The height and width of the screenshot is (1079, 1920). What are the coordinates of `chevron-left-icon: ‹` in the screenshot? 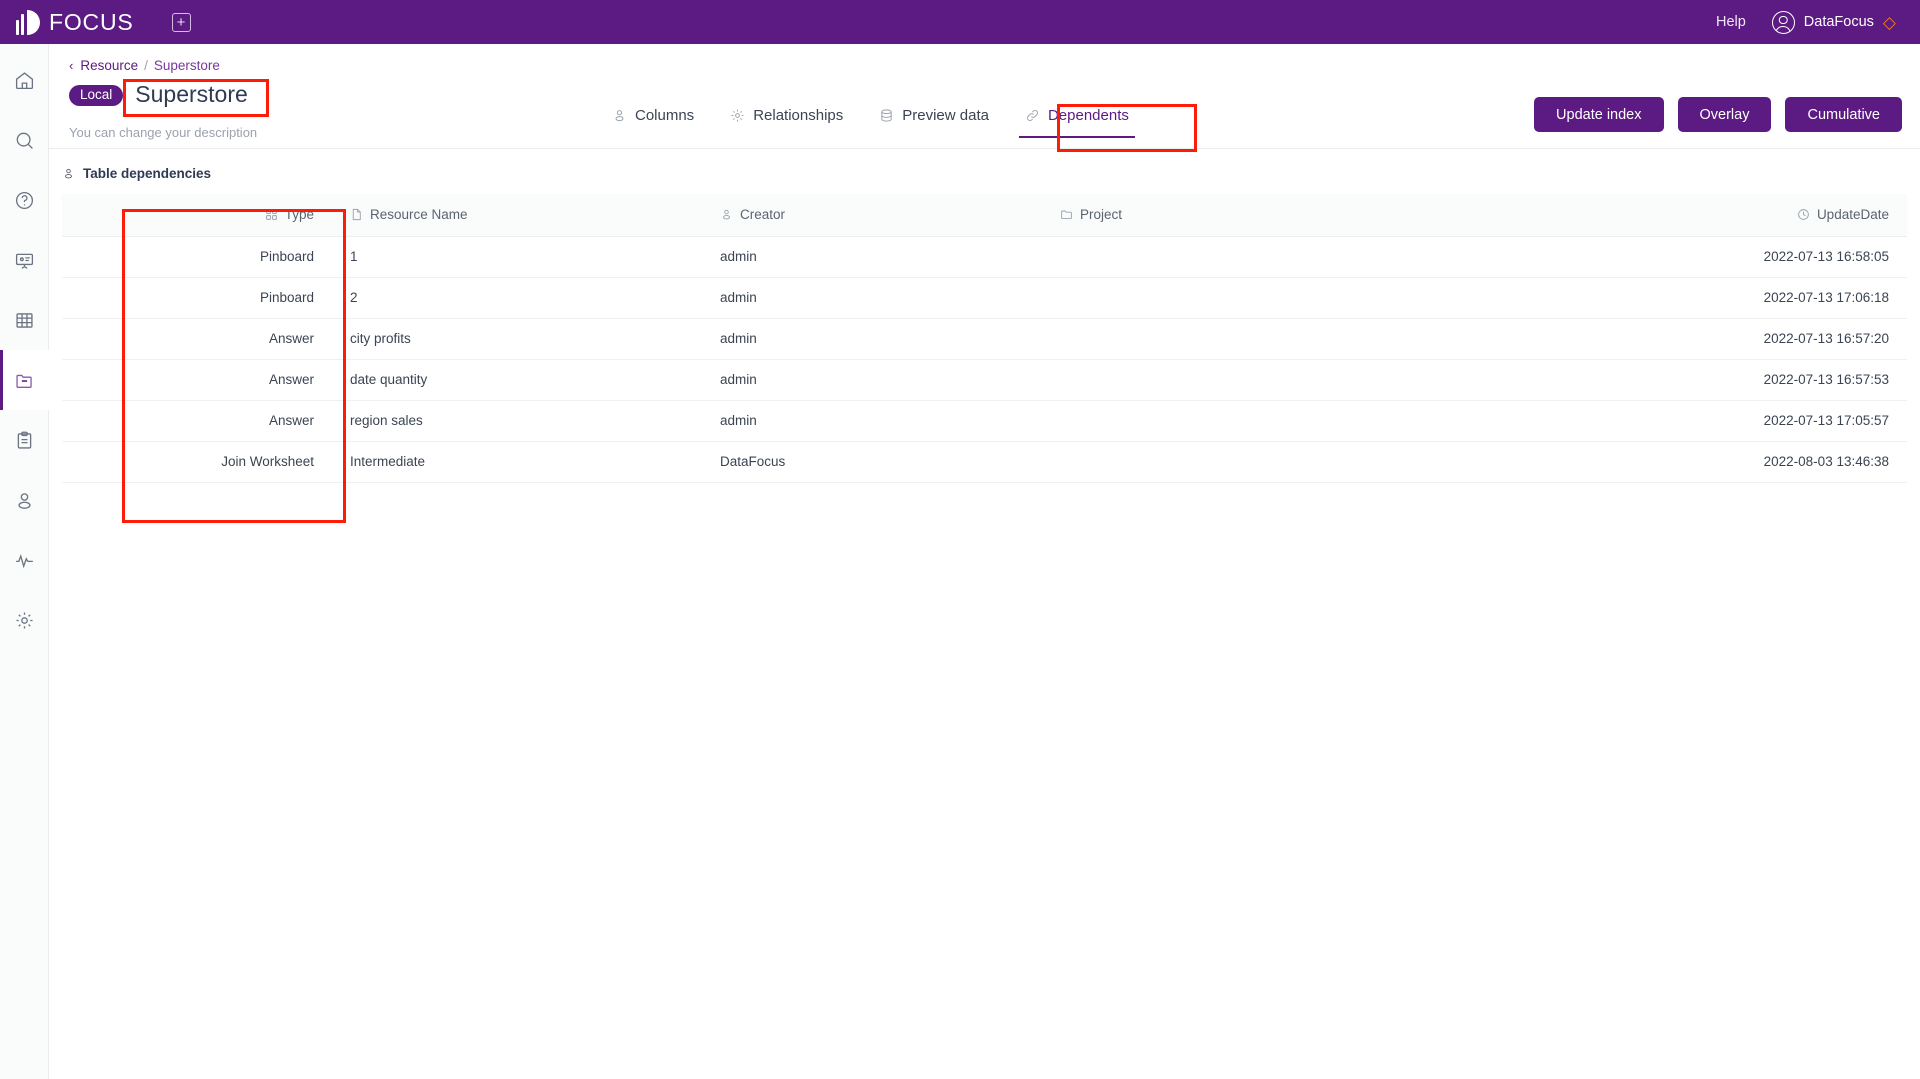 It's located at (71, 65).